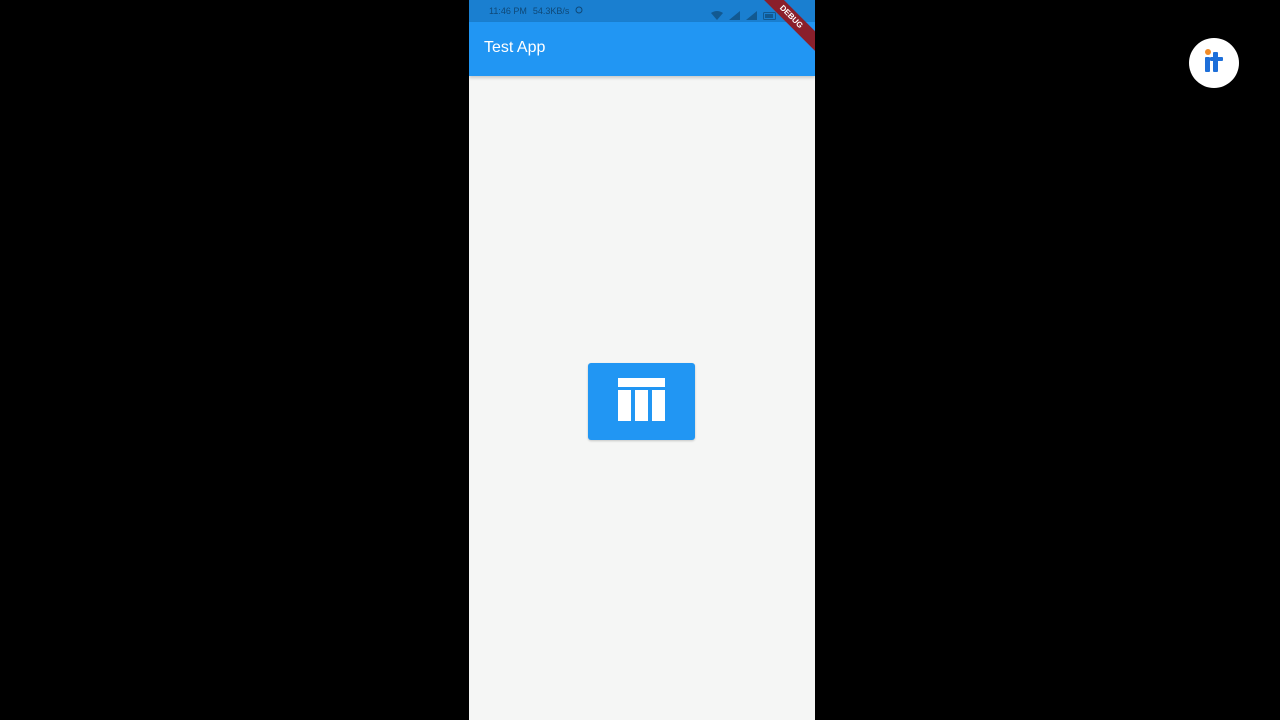 This screenshot has height=720, width=1280. What do you see at coordinates (579, 11) in the screenshot?
I see `alarm-icon` at bounding box center [579, 11].